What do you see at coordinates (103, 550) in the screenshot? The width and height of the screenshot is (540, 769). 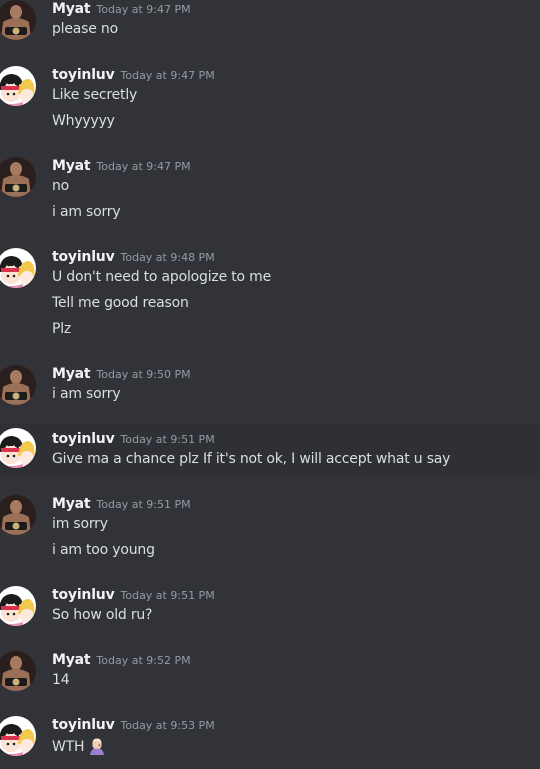 I see `message-text: i am too young` at bounding box center [103, 550].